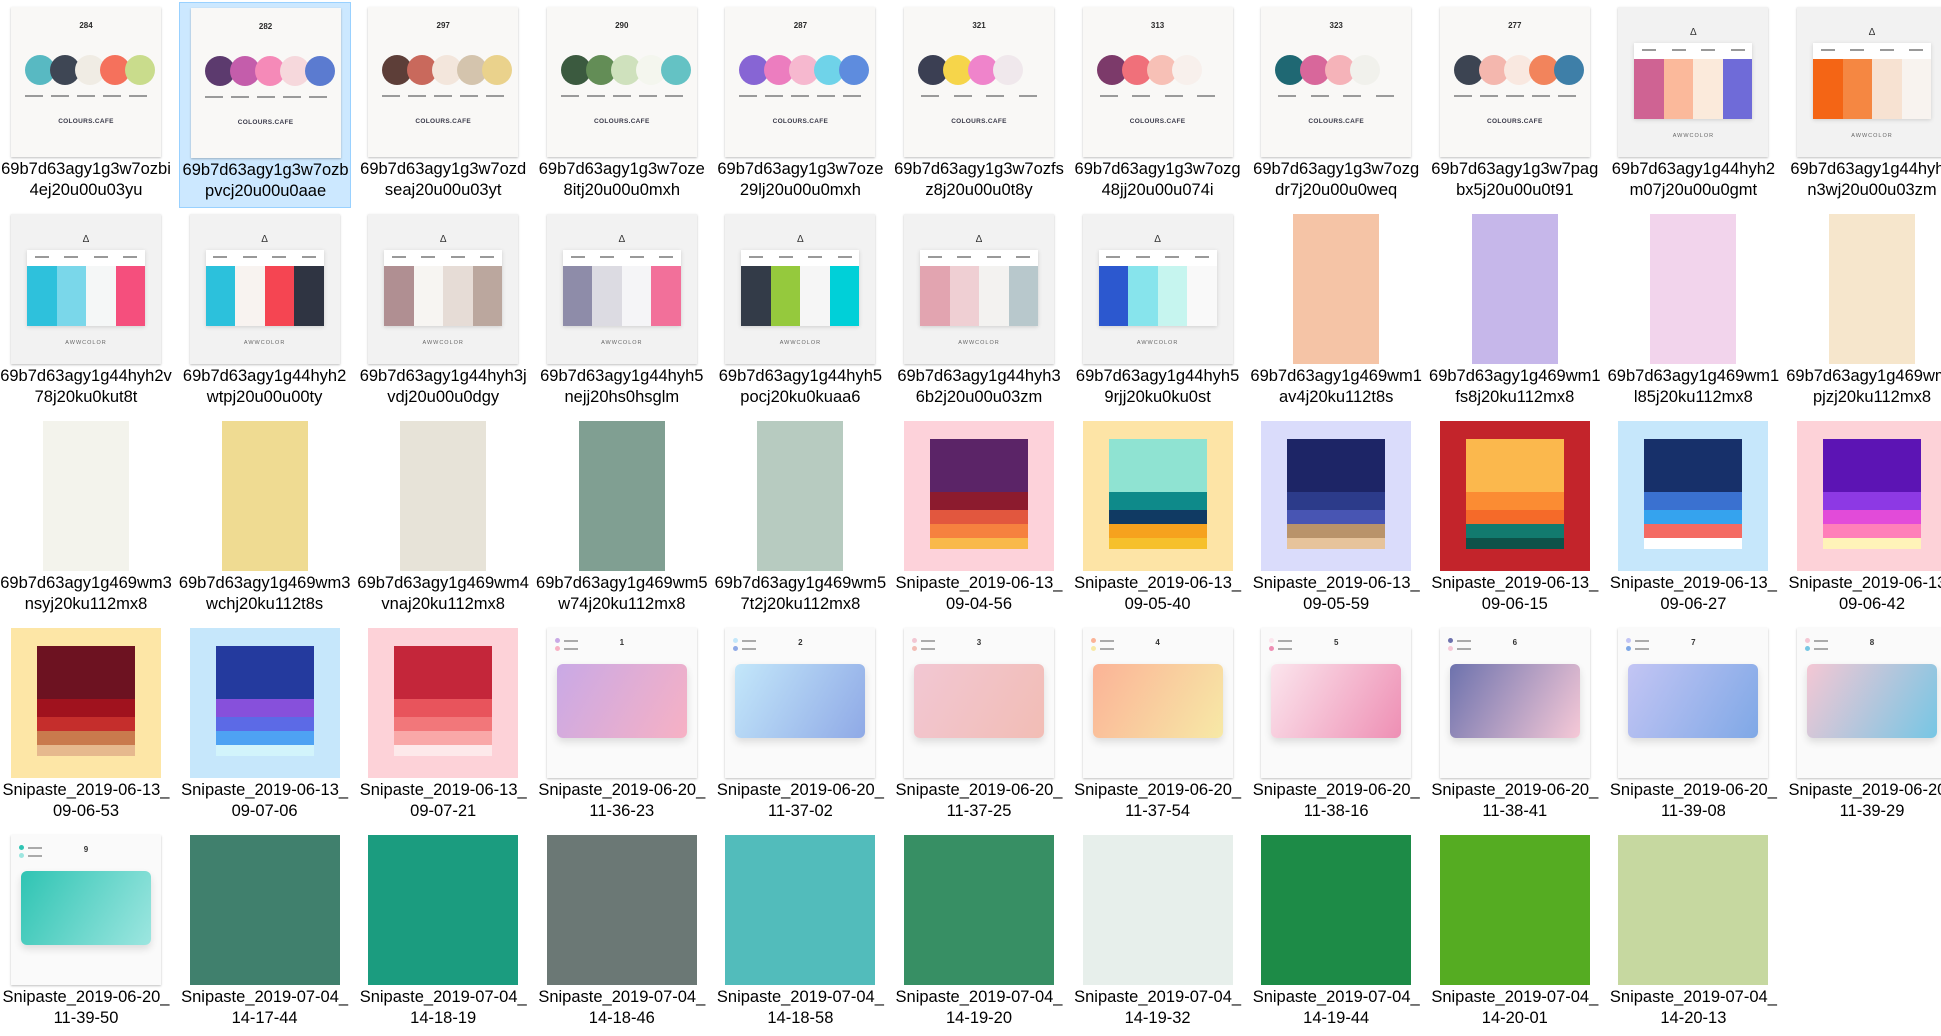  Describe the element at coordinates (800, 519) in the screenshot. I see `file-item: 69b7d63agy1g469wm57t2j20ku112mx8` at that location.